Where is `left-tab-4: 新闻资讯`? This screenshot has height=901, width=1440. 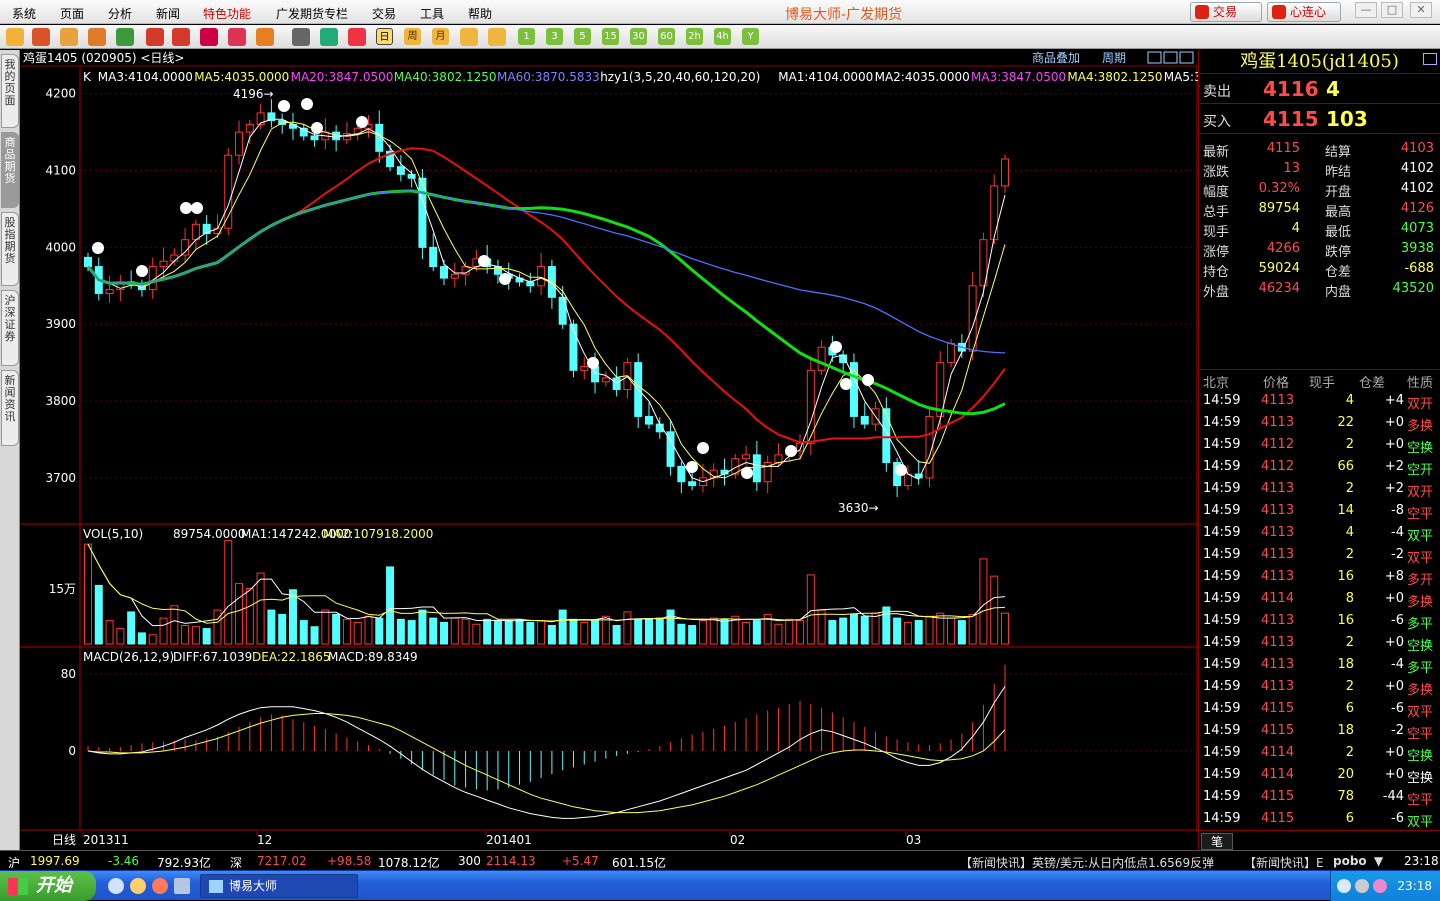 left-tab-4: 新闻资讯 is located at coordinates (10, 408).